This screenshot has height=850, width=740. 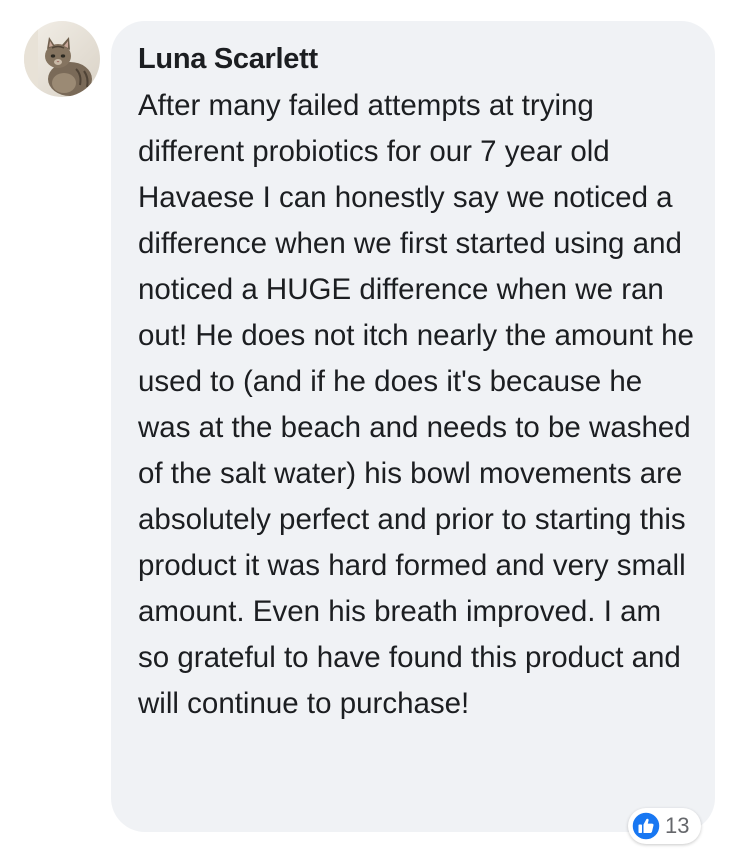 What do you see at coordinates (416, 59) in the screenshot?
I see `comment-author: Luna Scarlett` at bounding box center [416, 59].